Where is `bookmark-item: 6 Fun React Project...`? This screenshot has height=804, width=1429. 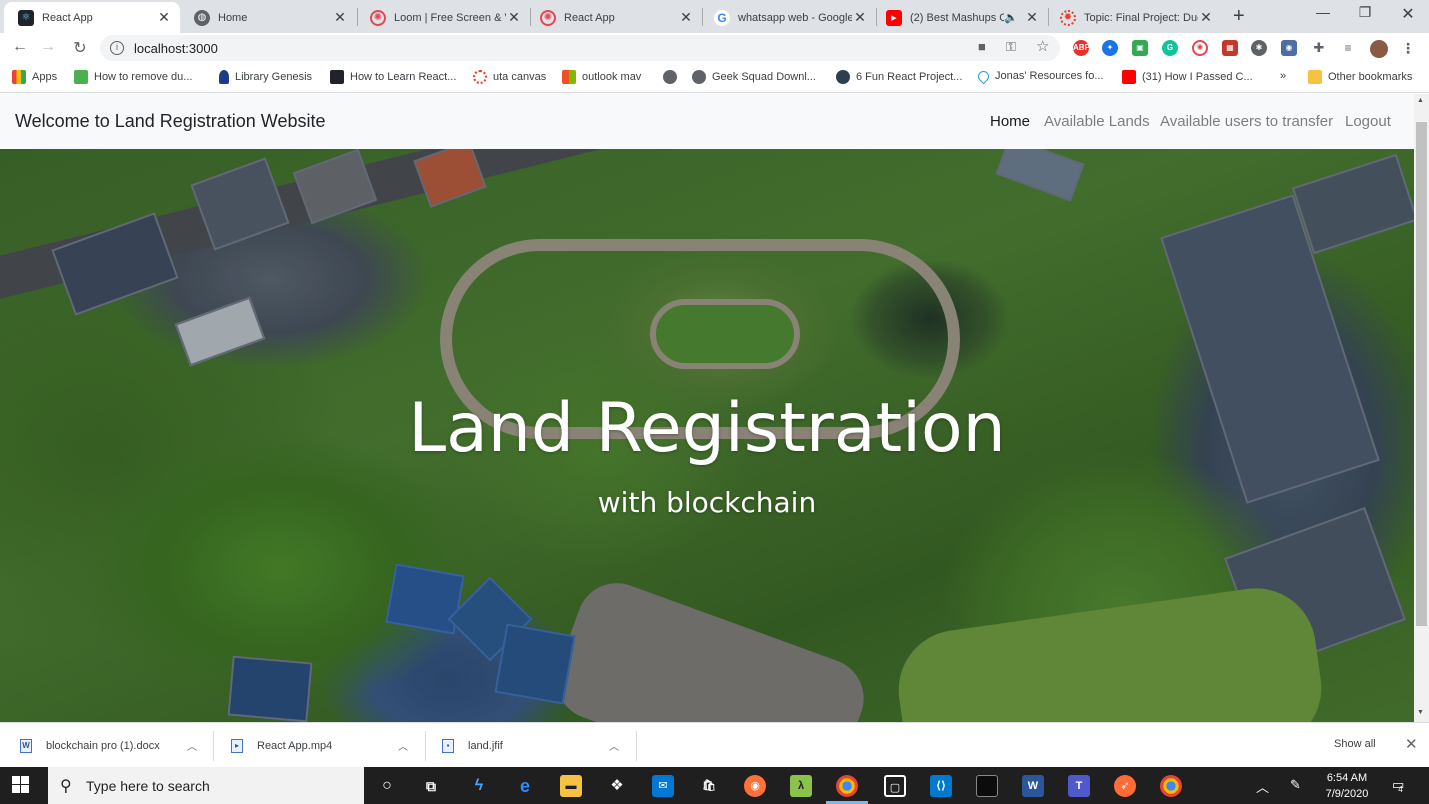
bookmark-item: 6 Fun React Project... is located at coordinates (899, 77).